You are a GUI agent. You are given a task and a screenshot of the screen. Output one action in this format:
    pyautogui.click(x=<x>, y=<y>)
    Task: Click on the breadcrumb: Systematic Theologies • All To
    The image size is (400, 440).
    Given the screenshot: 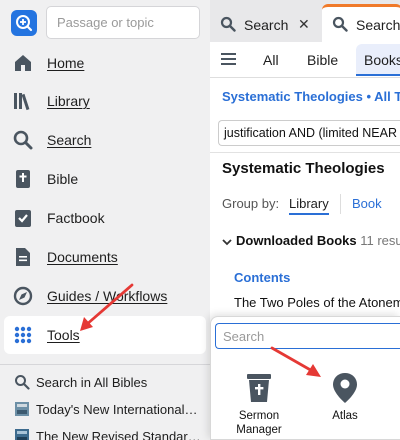 What is the action you would take?
    pyautogui.click(x=311, y=96)
    